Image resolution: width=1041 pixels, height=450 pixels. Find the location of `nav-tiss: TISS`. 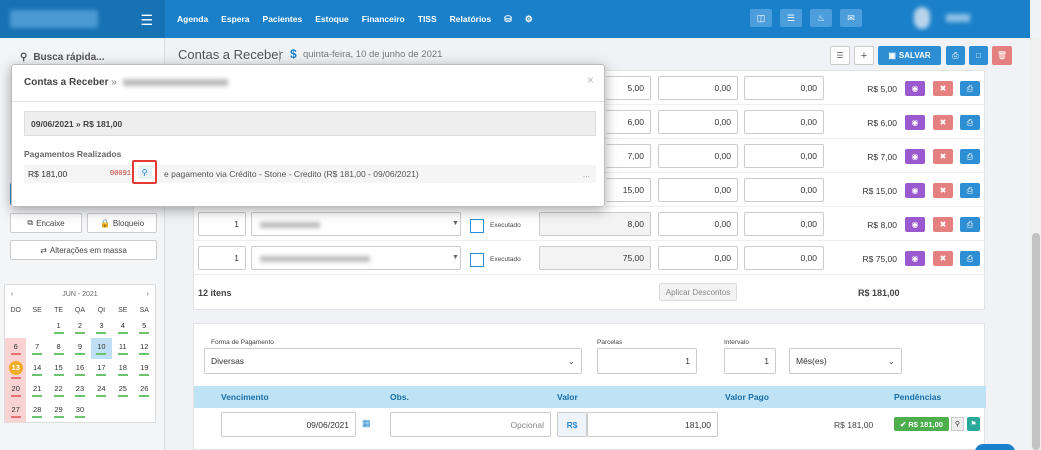

nav-tiss: TISS is located at coordinates (427, 19).